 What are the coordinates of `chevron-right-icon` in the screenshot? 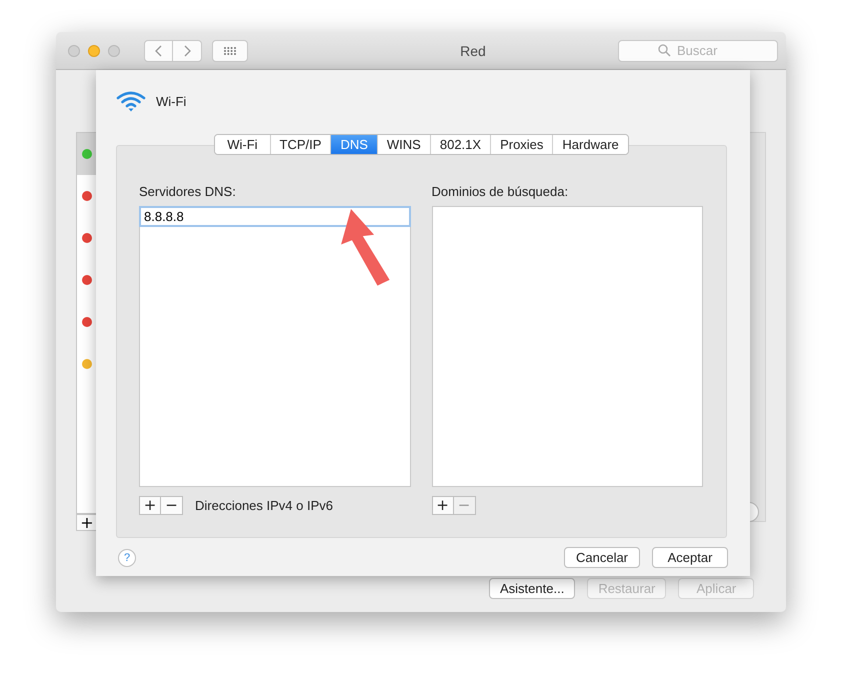 It's located at (187, 50).